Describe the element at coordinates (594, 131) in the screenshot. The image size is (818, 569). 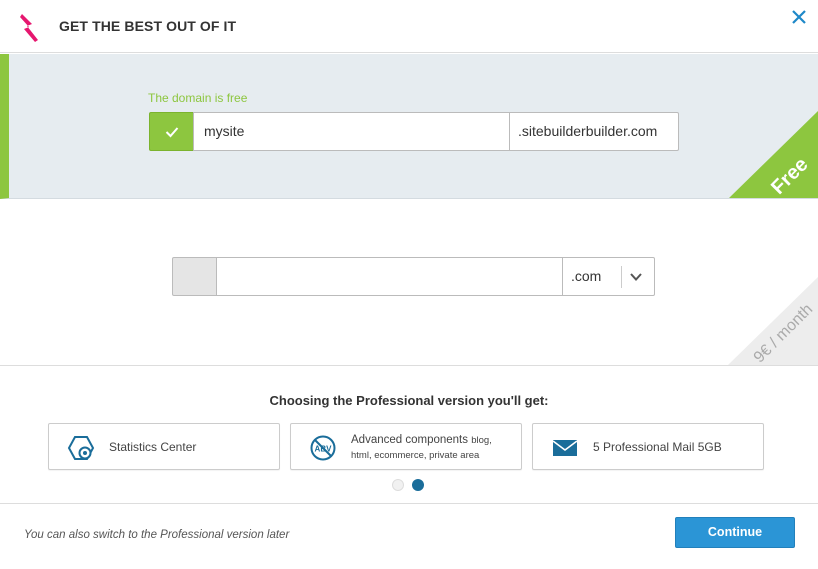
I see `domain-suffix: .sitebuilderbuilder.com` at that location.